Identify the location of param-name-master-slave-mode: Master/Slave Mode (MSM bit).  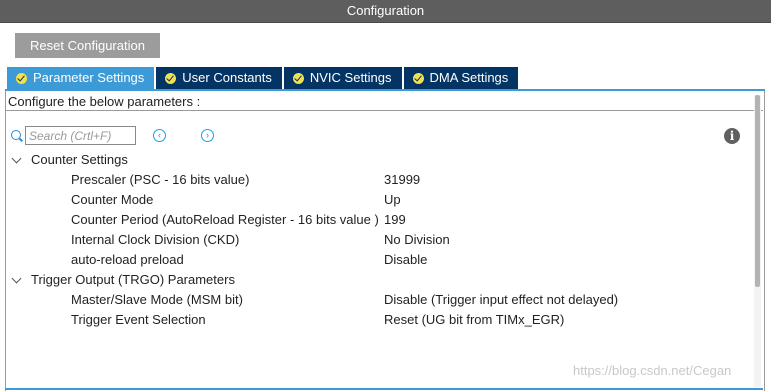
(157, 299).